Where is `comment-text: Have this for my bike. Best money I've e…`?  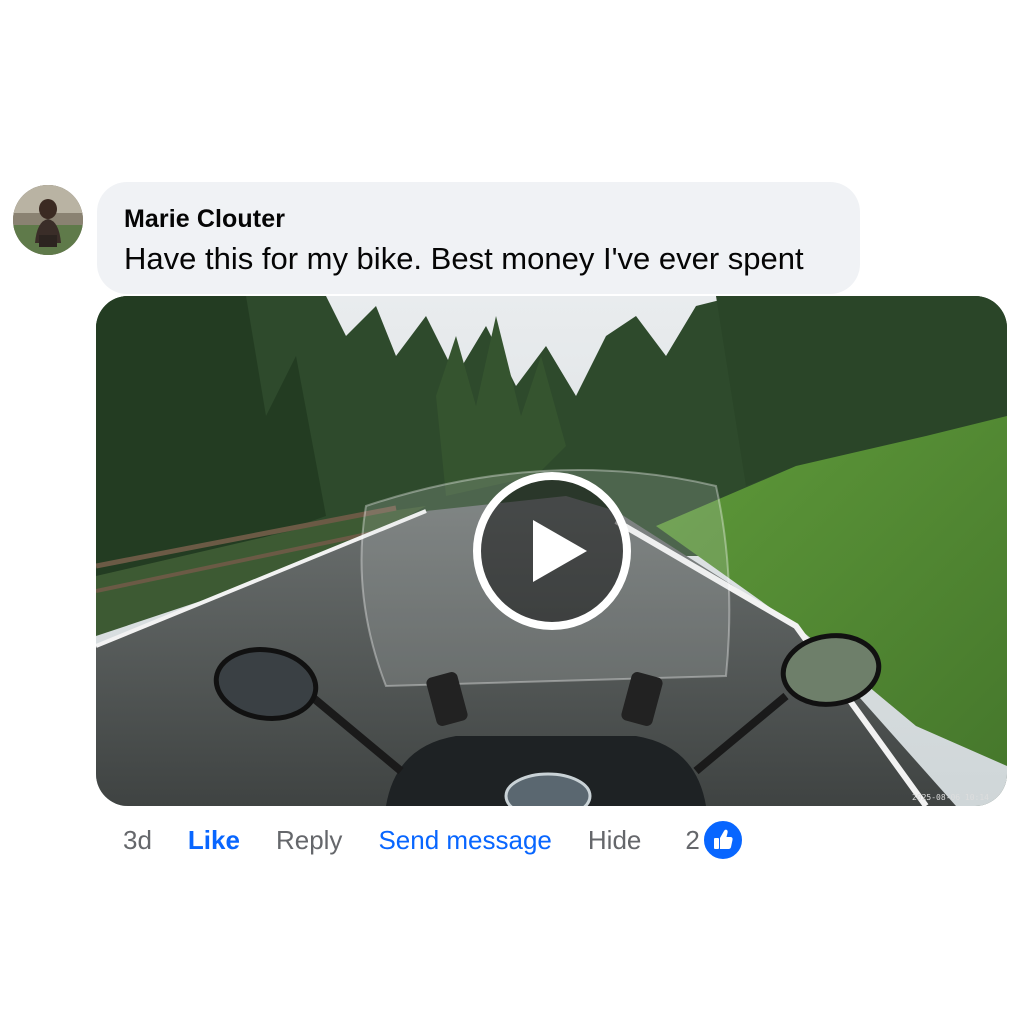
comment-text: Have this for my bike. Best money I've e… is located at coordinates (464, 258).